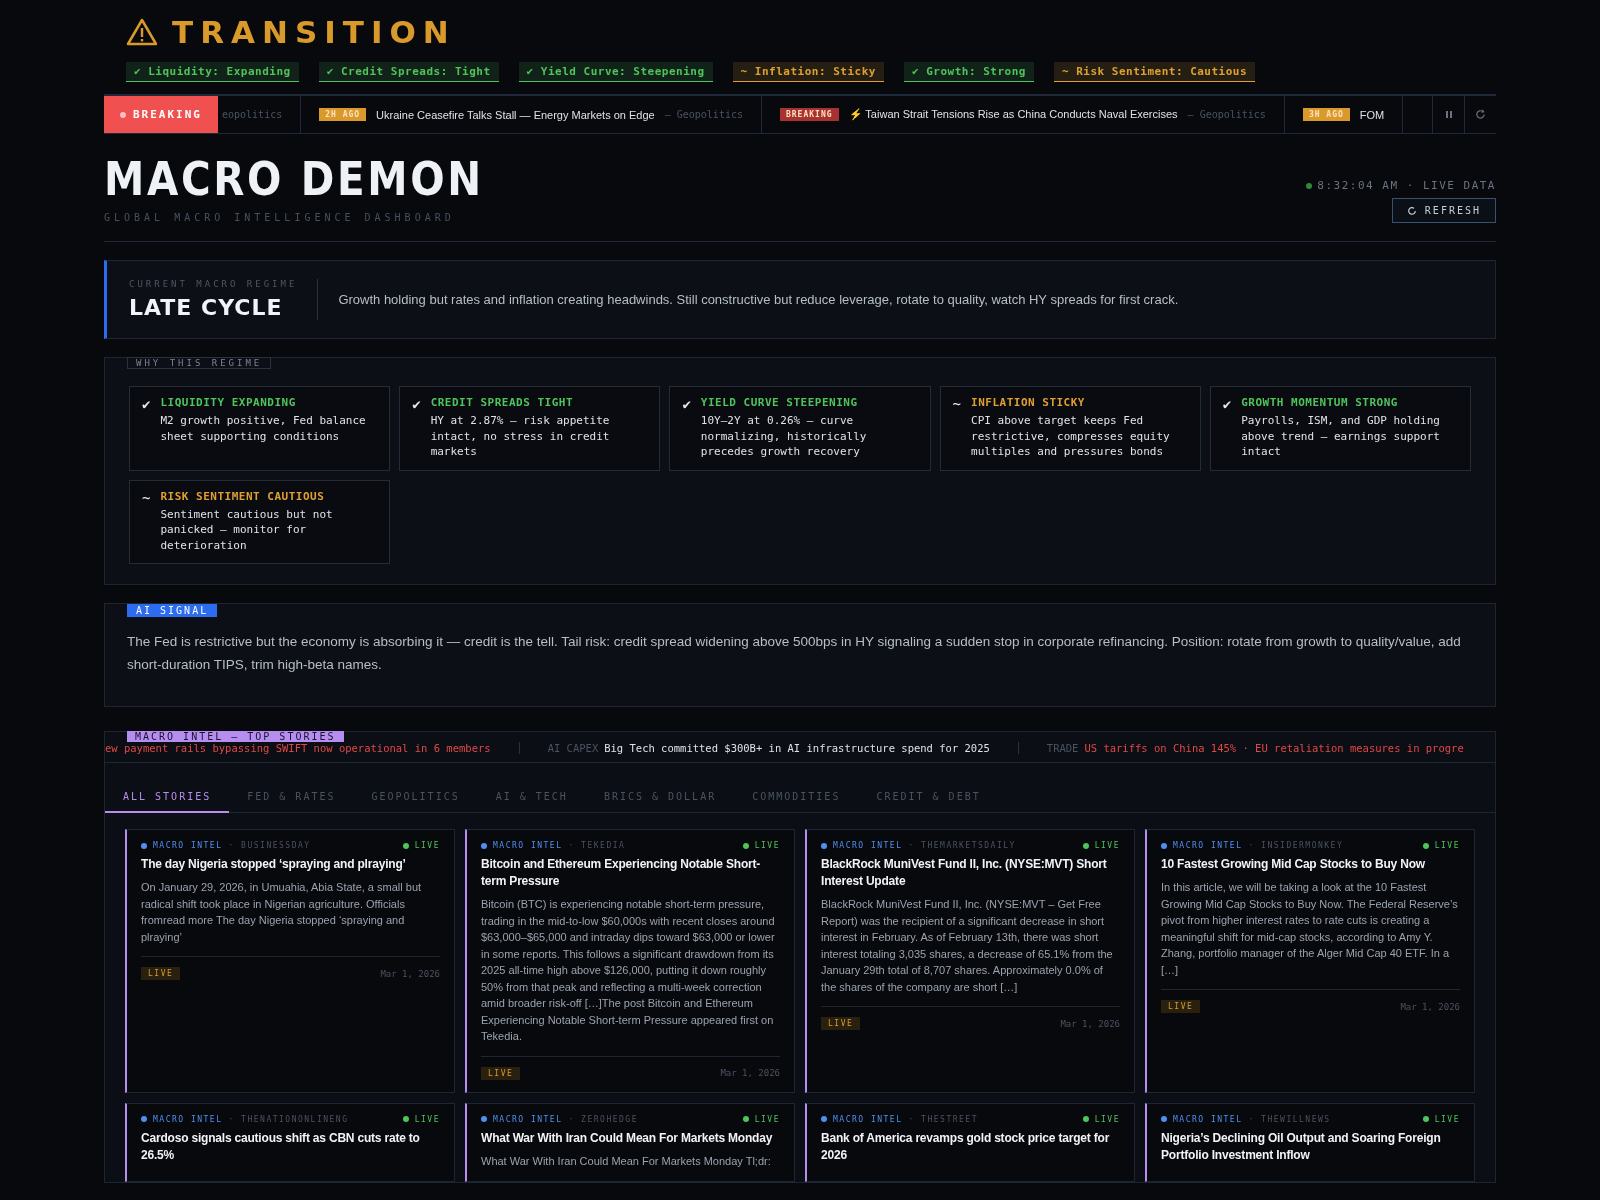 This screenshot has width=1600, height=1200. I want to click on ticker-tag: TRADE, so click(1062, 748).